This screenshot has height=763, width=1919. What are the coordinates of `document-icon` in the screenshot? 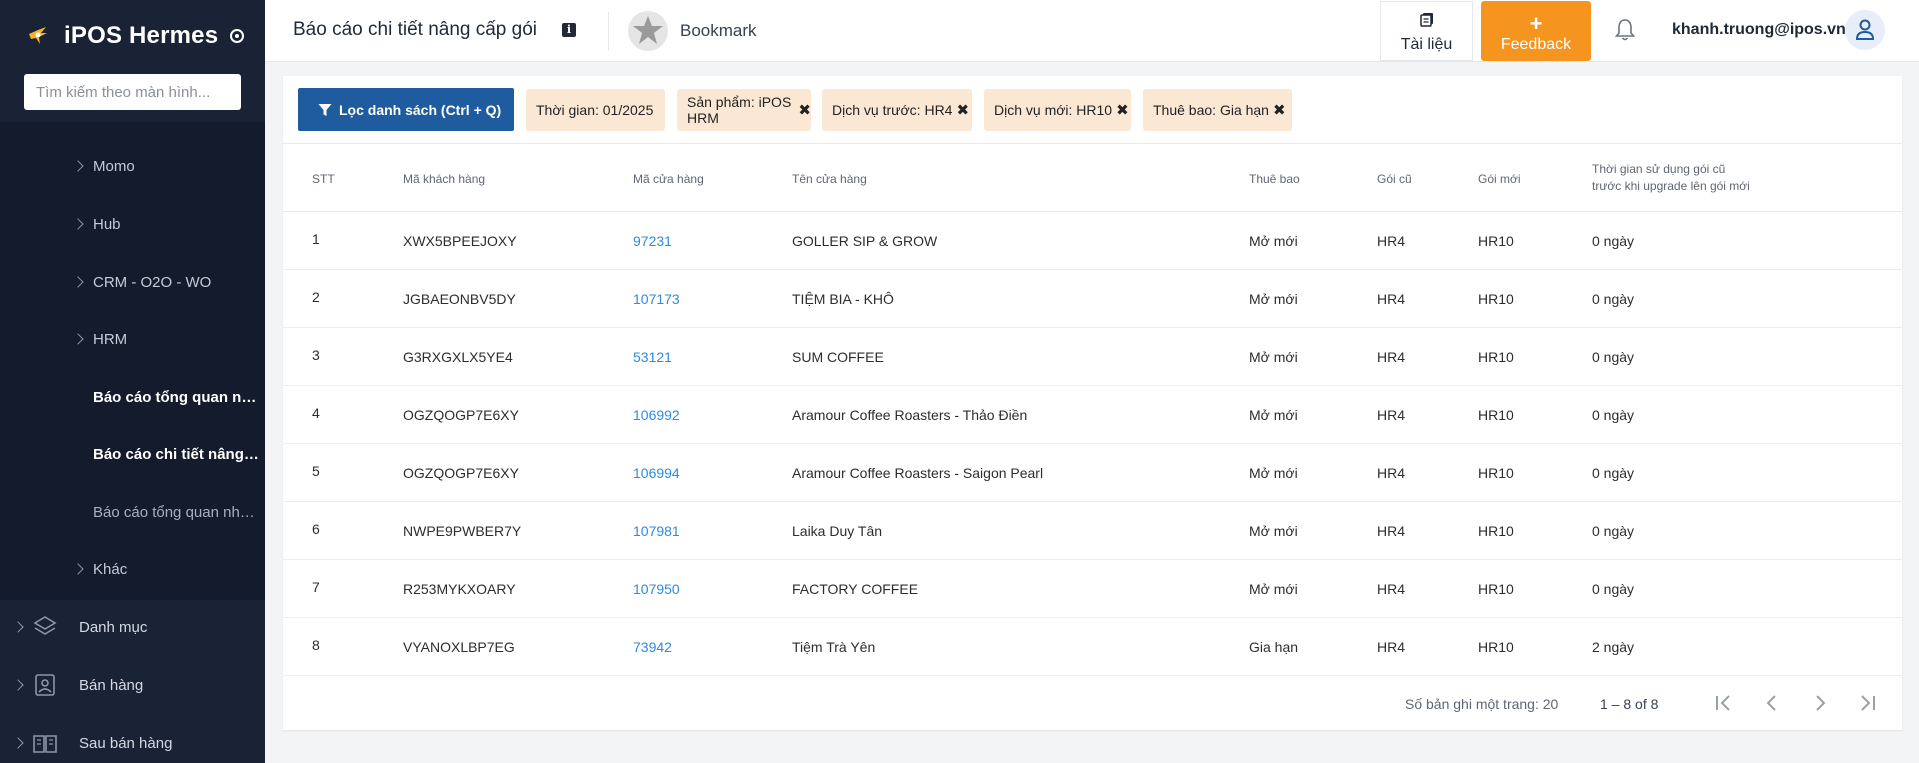 It's located at (1426, 20).